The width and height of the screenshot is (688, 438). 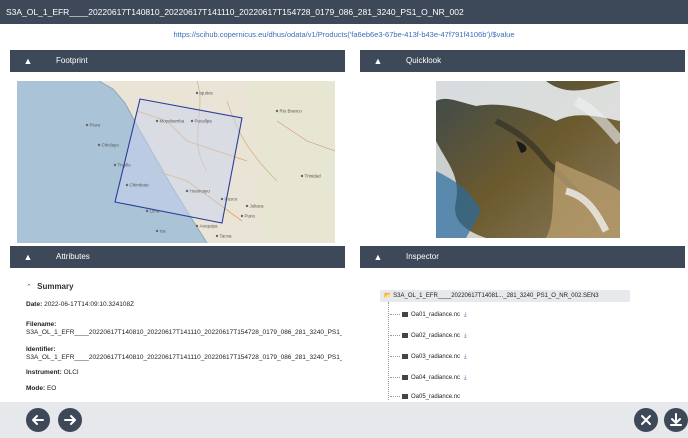 What do you see at coordinates (95, 125) in the screenshot?
I see `map-place-label: Piura` at bounding box center [95, 125].